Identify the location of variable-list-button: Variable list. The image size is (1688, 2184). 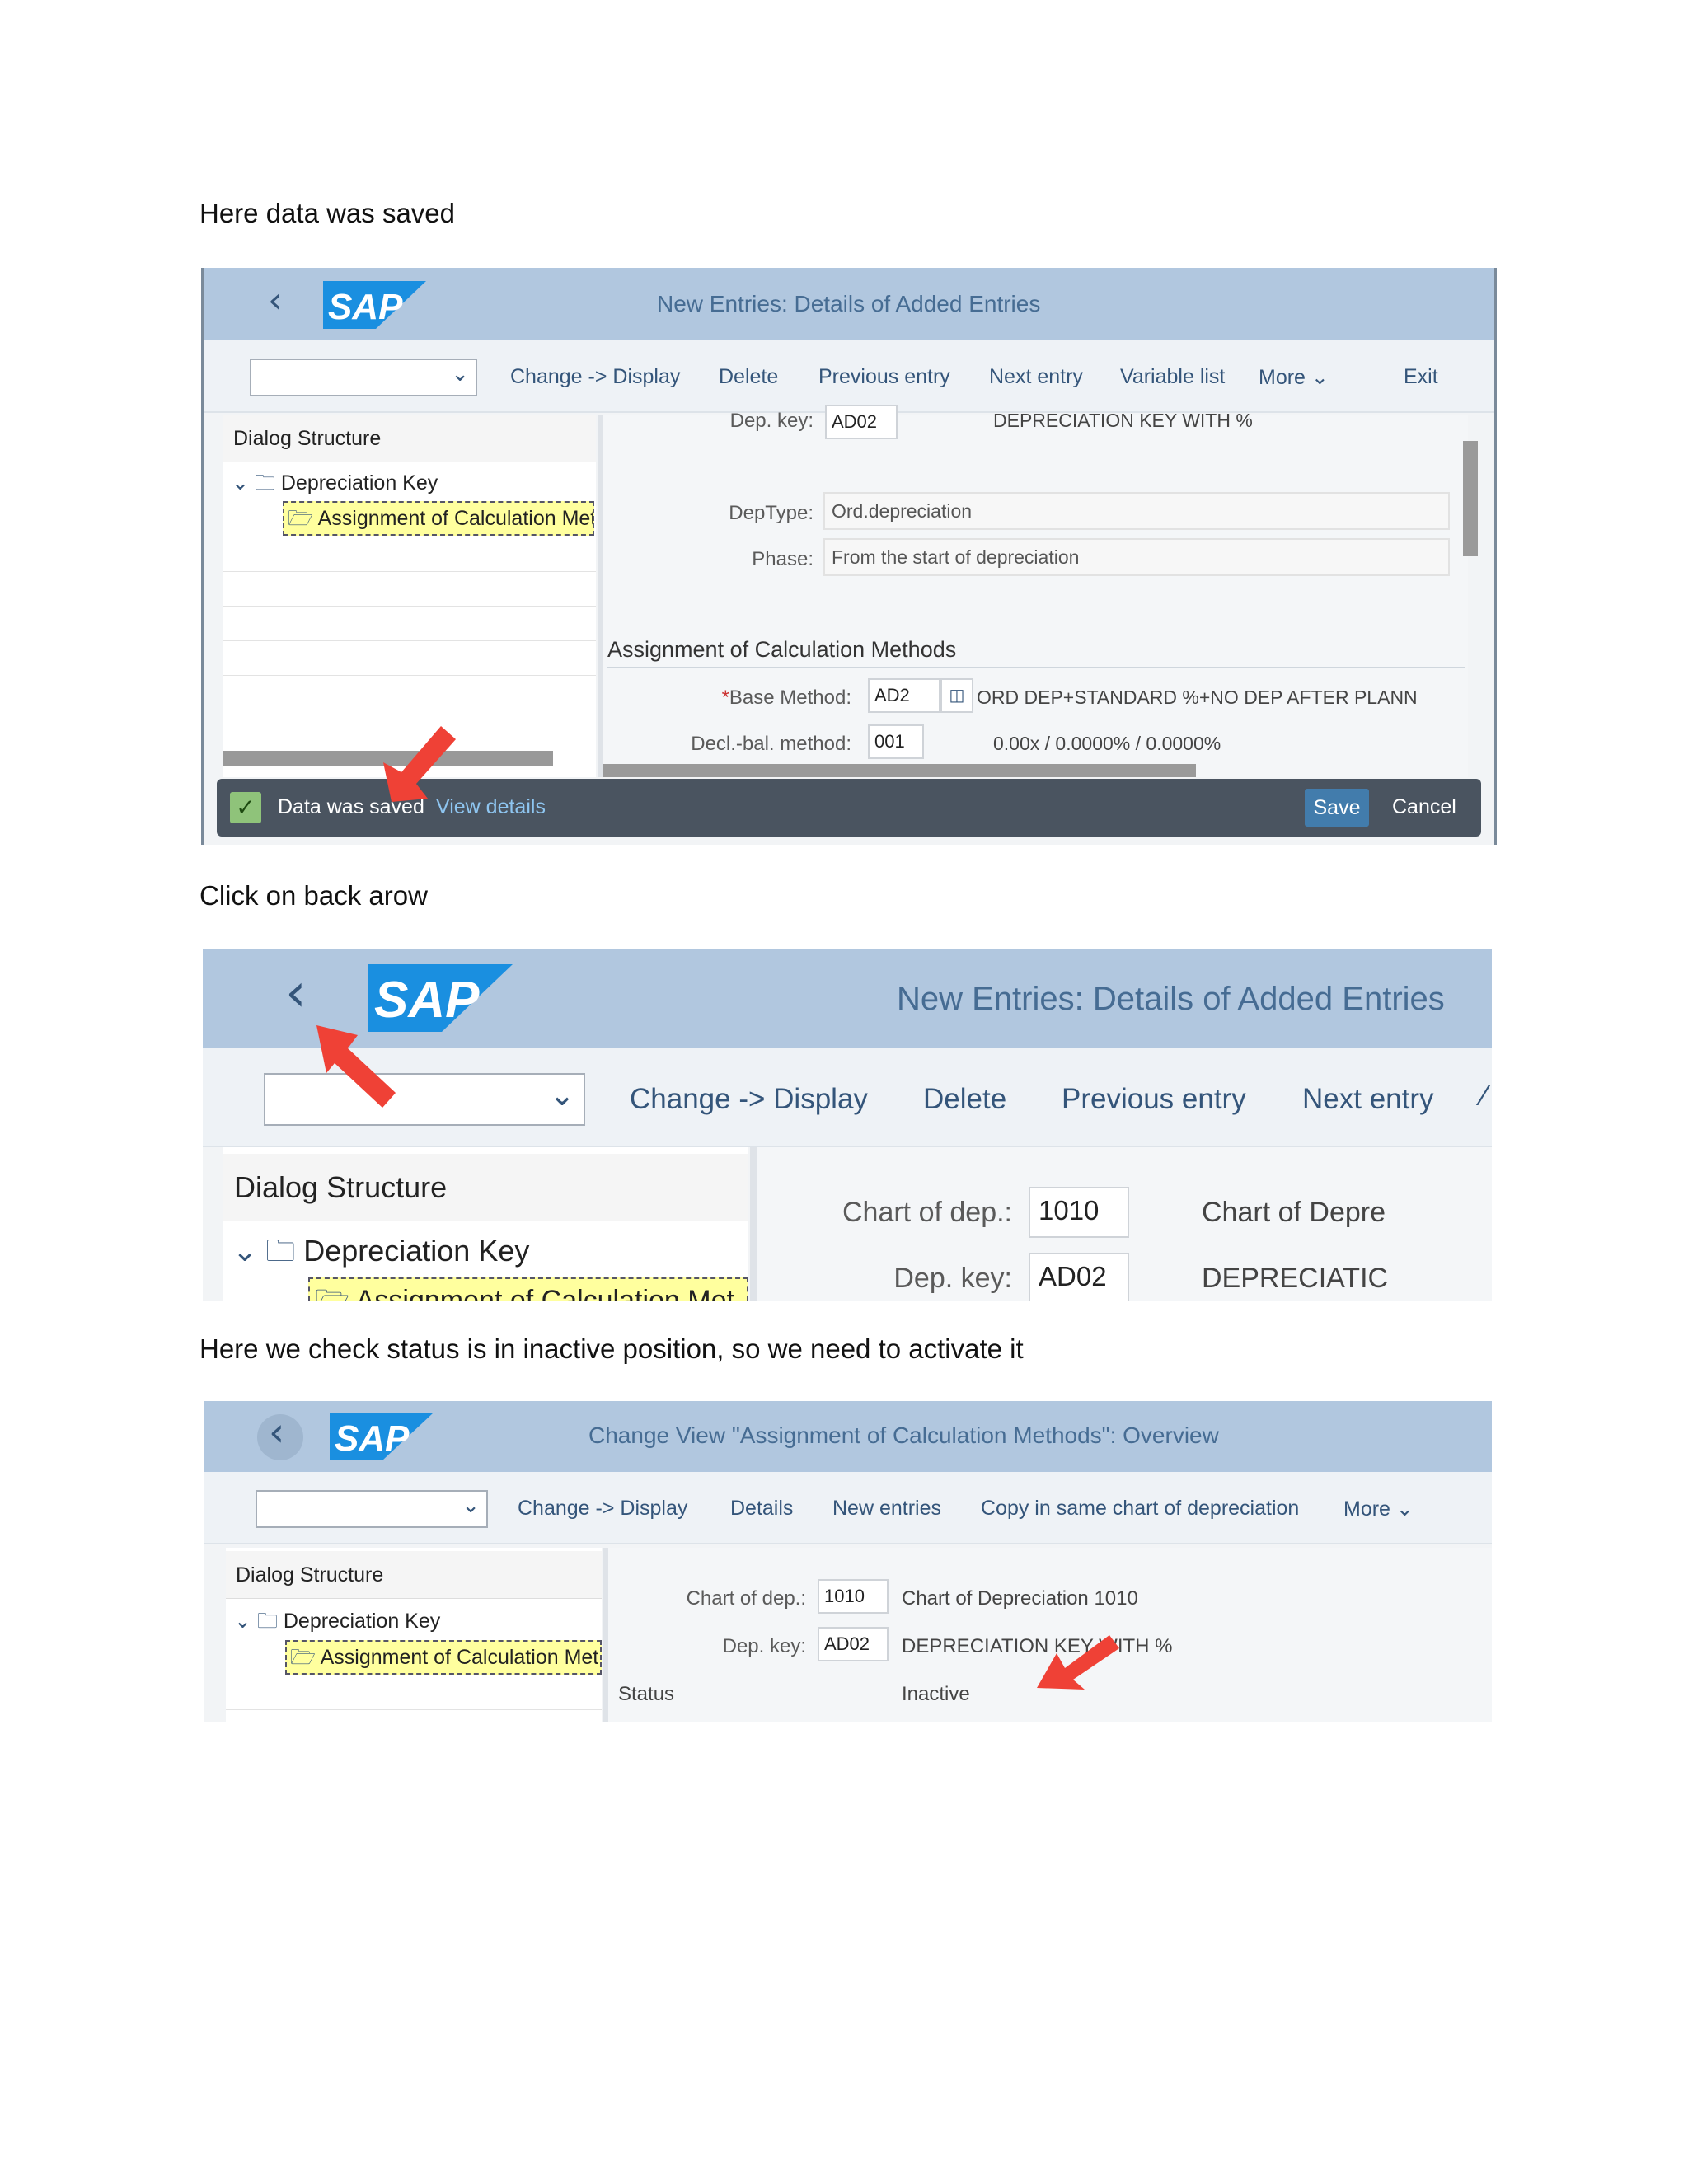
(1172, 377).